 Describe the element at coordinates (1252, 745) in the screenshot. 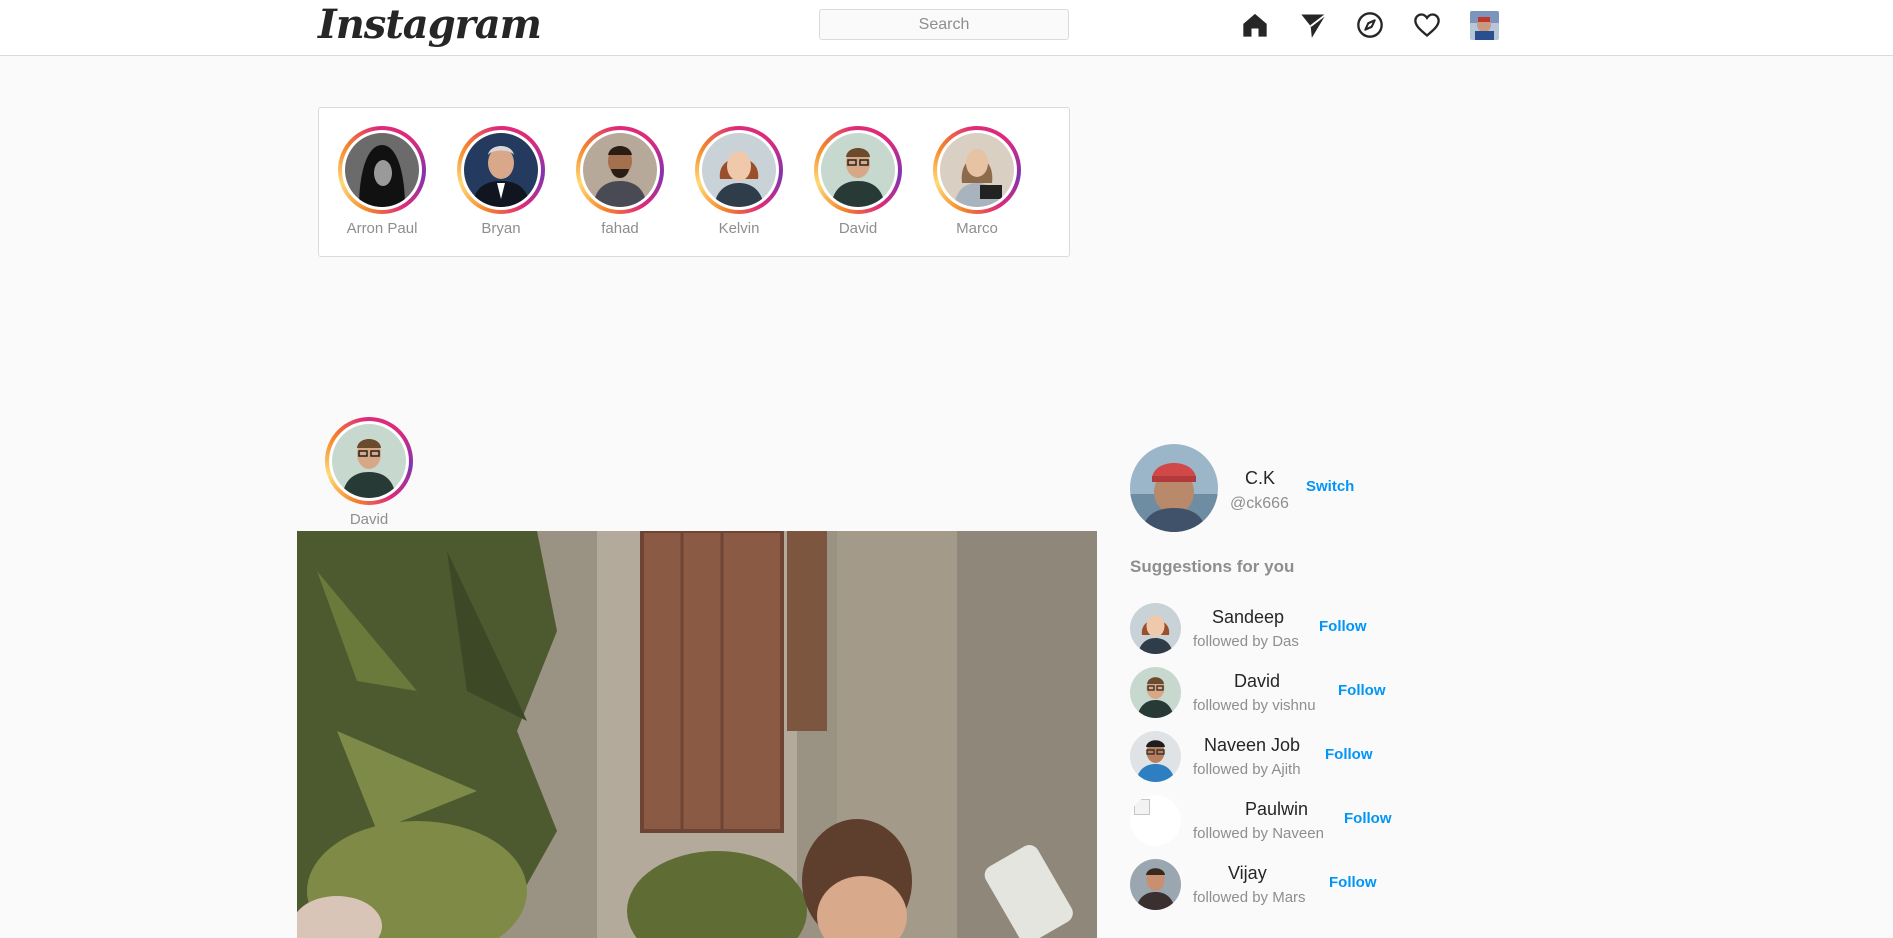

I see `suggestion-name: Naveen Job` at that location.